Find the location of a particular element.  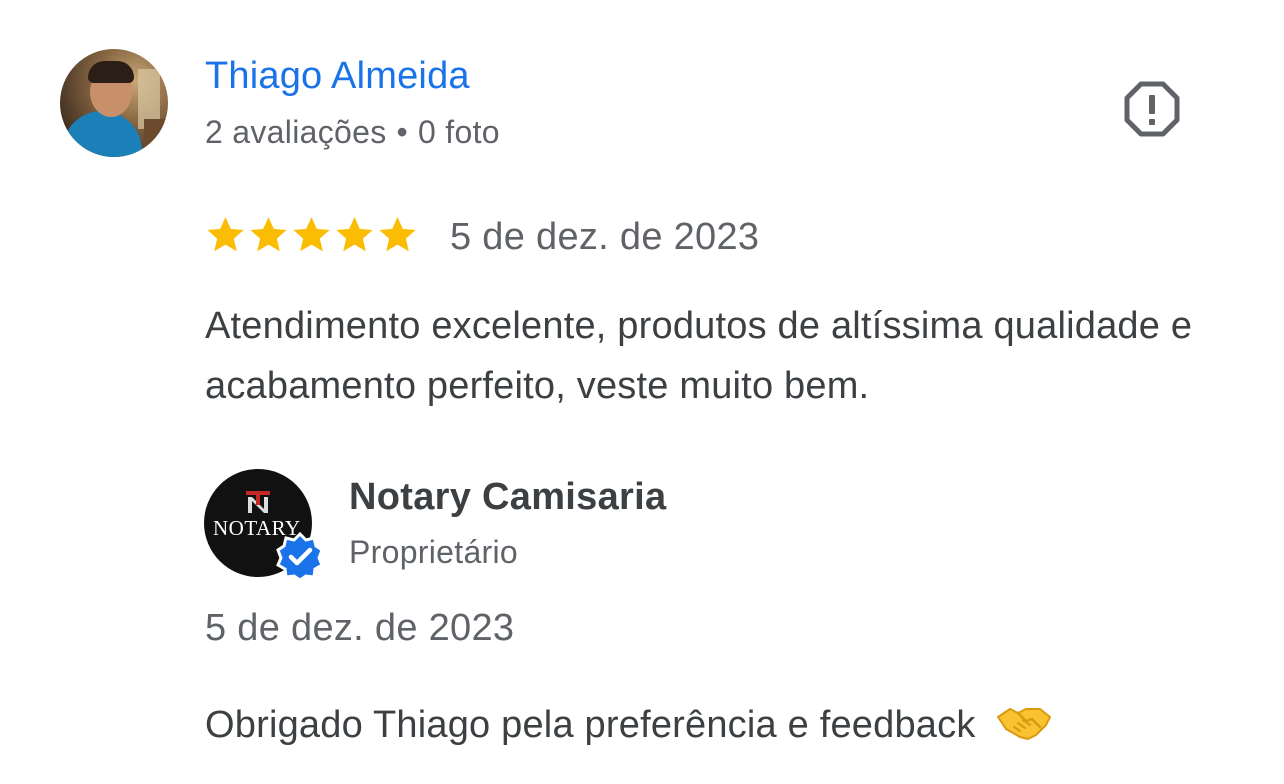

reviewer-meta: 2 avaliações • 0 foto is located at coordinates (352, 132).